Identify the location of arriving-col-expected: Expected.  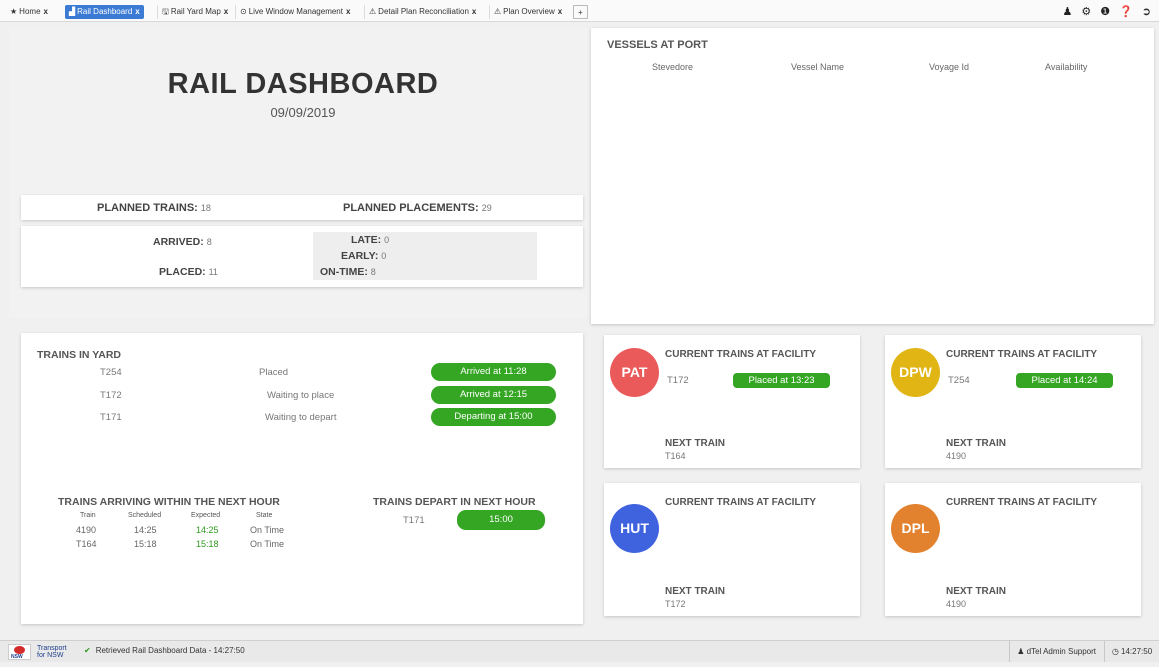
(206, 515).